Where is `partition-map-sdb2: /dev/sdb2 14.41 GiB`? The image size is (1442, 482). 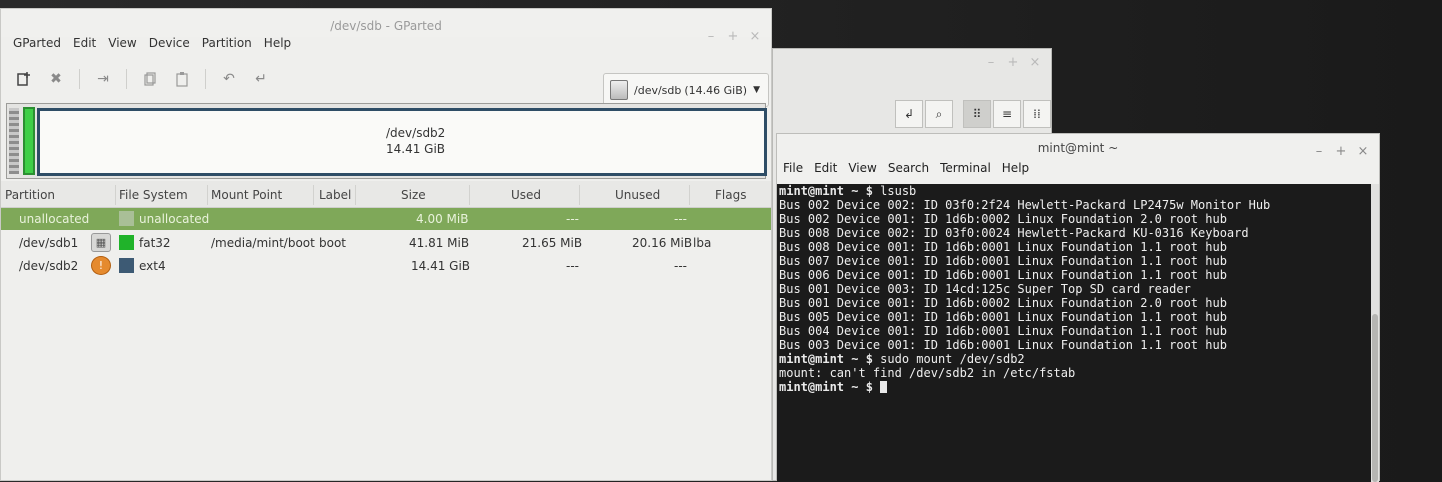 partition-map-sdb2: /dev/sdb2 14.41 GiB is located at coordinates (402, 142).